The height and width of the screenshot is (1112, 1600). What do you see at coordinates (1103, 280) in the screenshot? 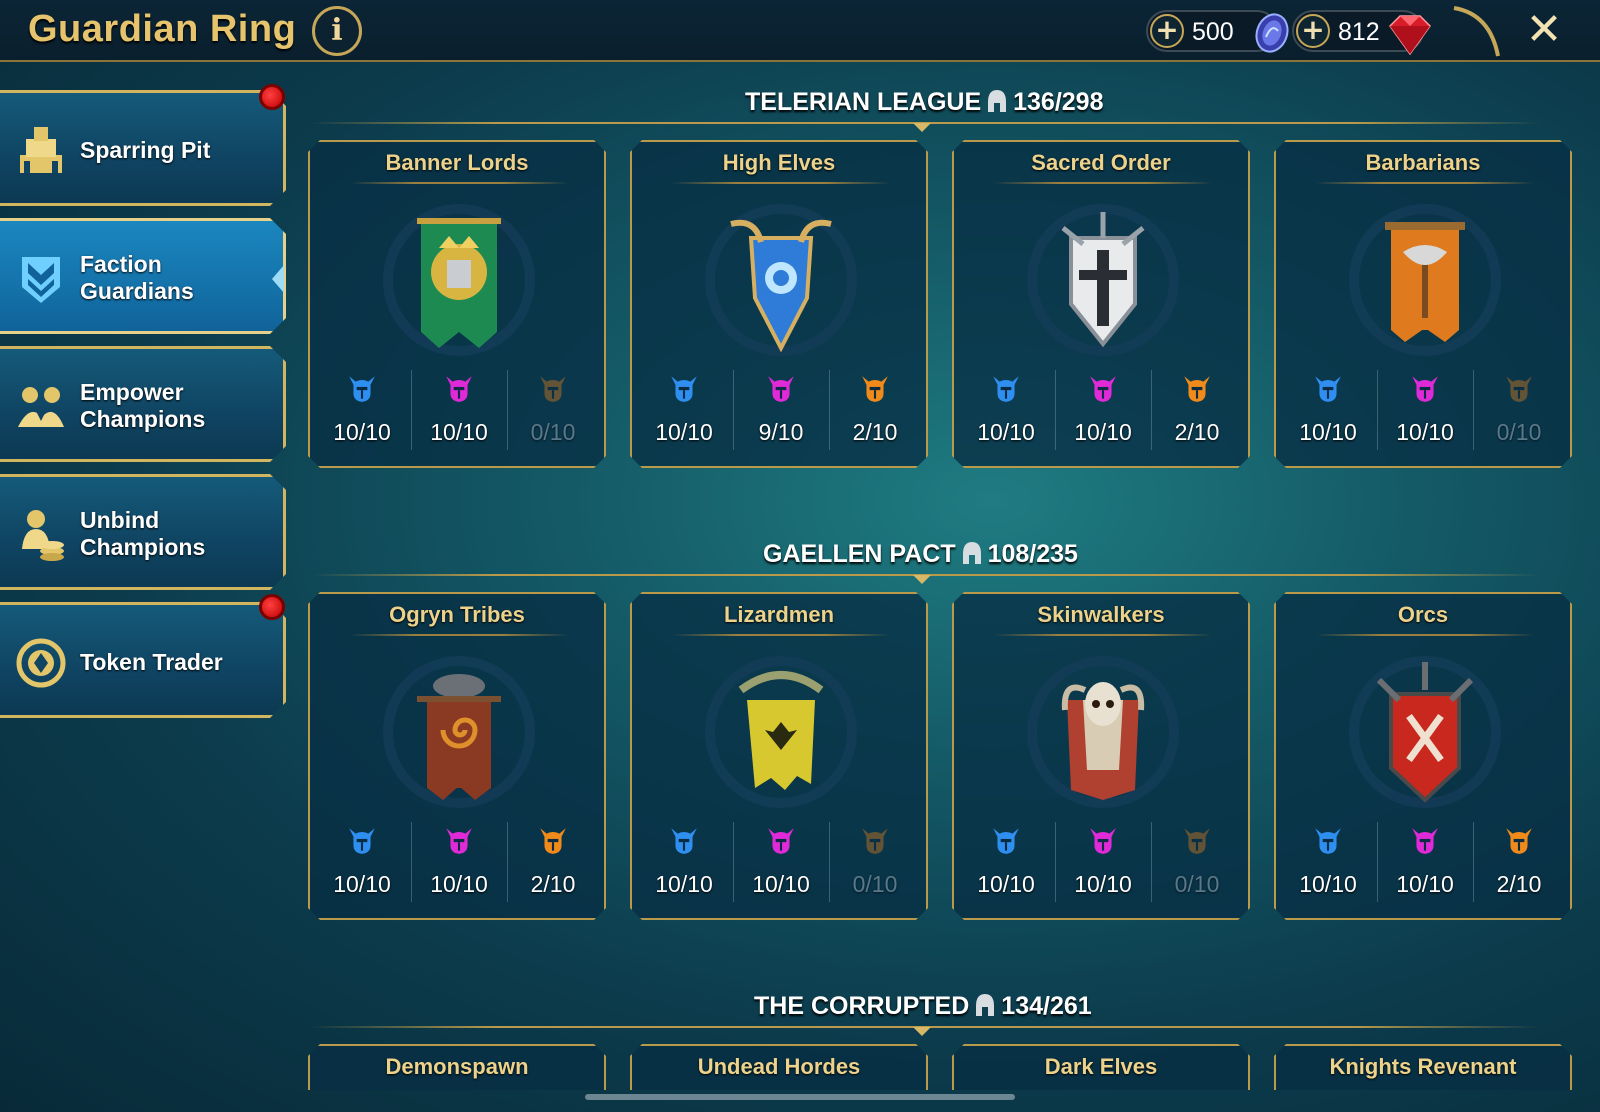
I see `sacred-order-emblem-icon` at bounding box center [1103, 280].